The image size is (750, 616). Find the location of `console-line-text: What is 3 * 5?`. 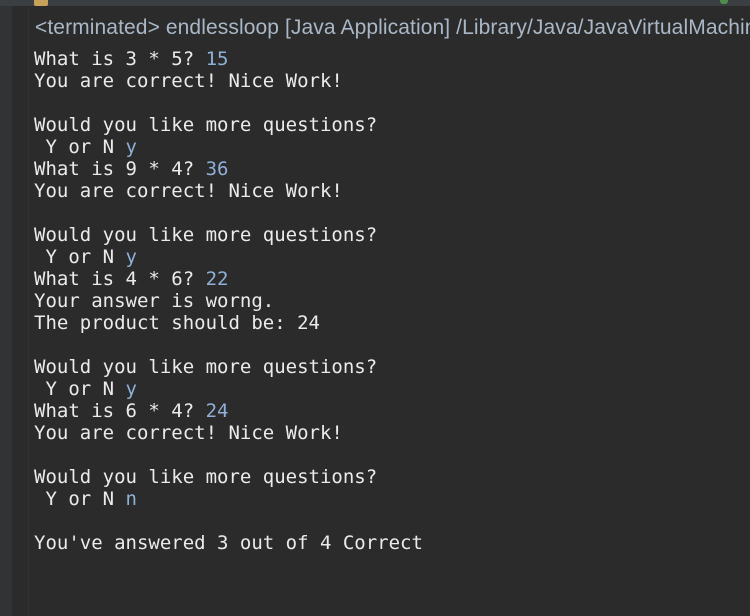

console-line-text: What is 3 * 5? is located at coordinates (120, 59).